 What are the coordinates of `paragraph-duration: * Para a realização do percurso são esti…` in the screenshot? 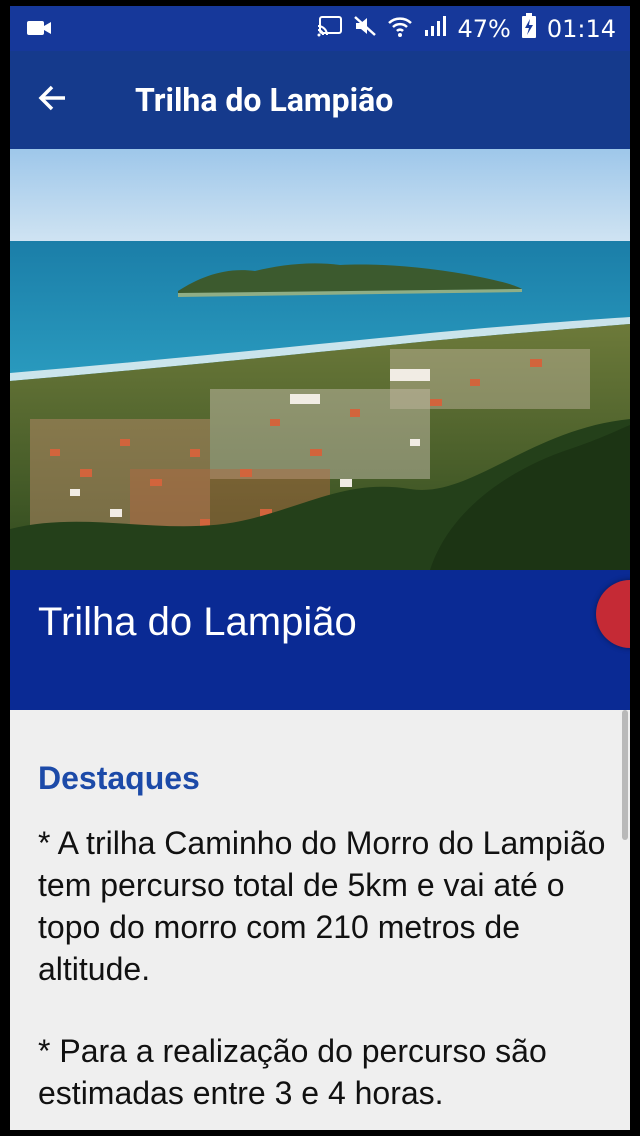 It's located at (292, 1072).